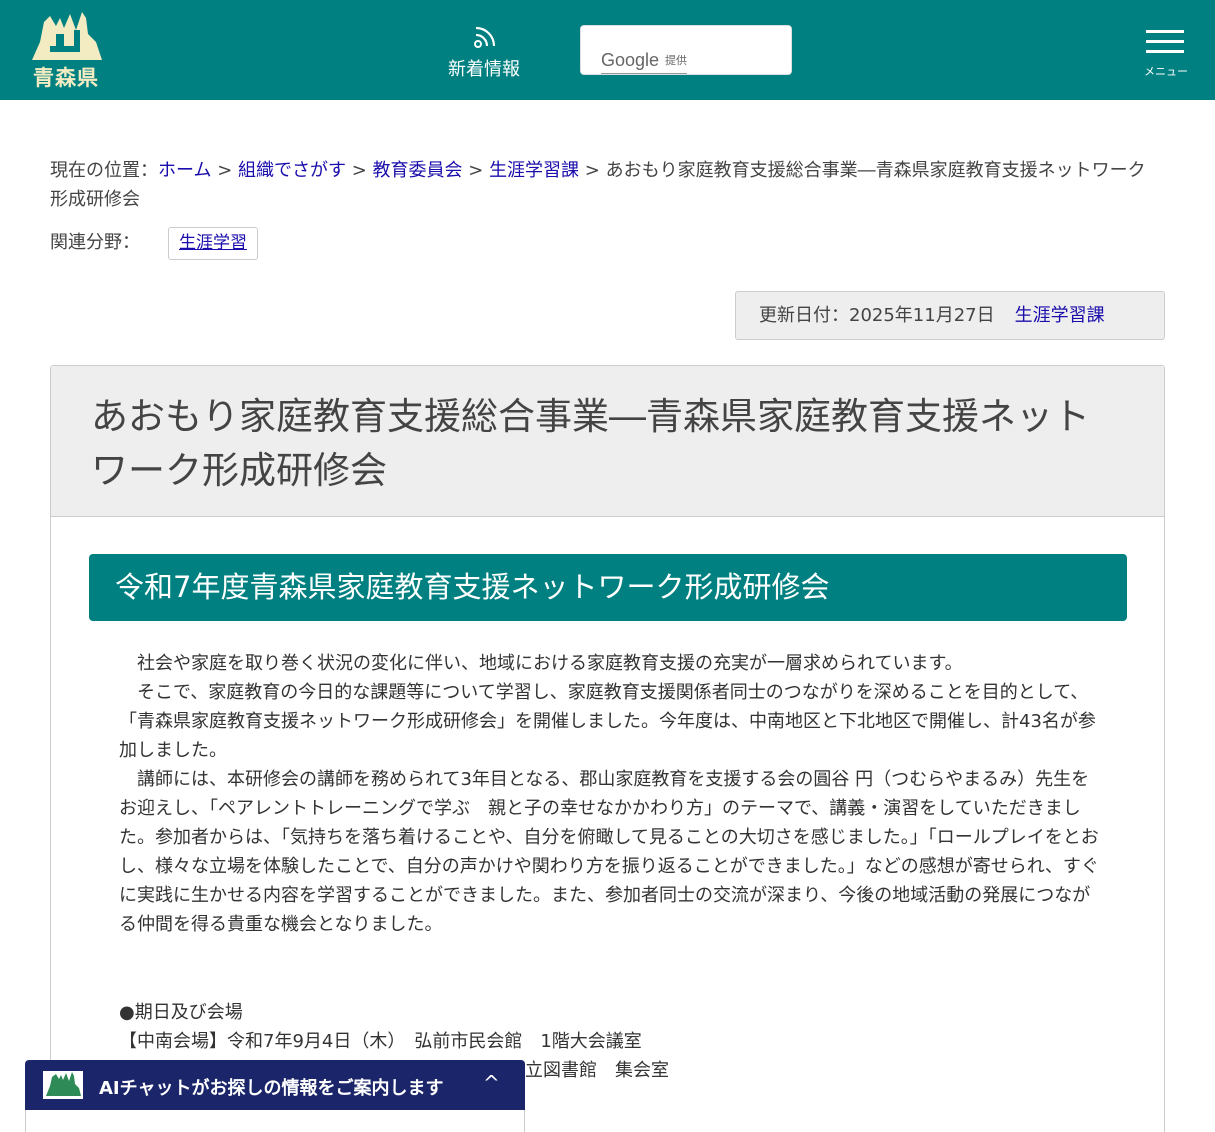 This screenshot has width=1215, height=1132. What do you see at coordinates (66, 78) in the screenshot?
I see `logo-text: 青森県` at bounding box center [66, 78].